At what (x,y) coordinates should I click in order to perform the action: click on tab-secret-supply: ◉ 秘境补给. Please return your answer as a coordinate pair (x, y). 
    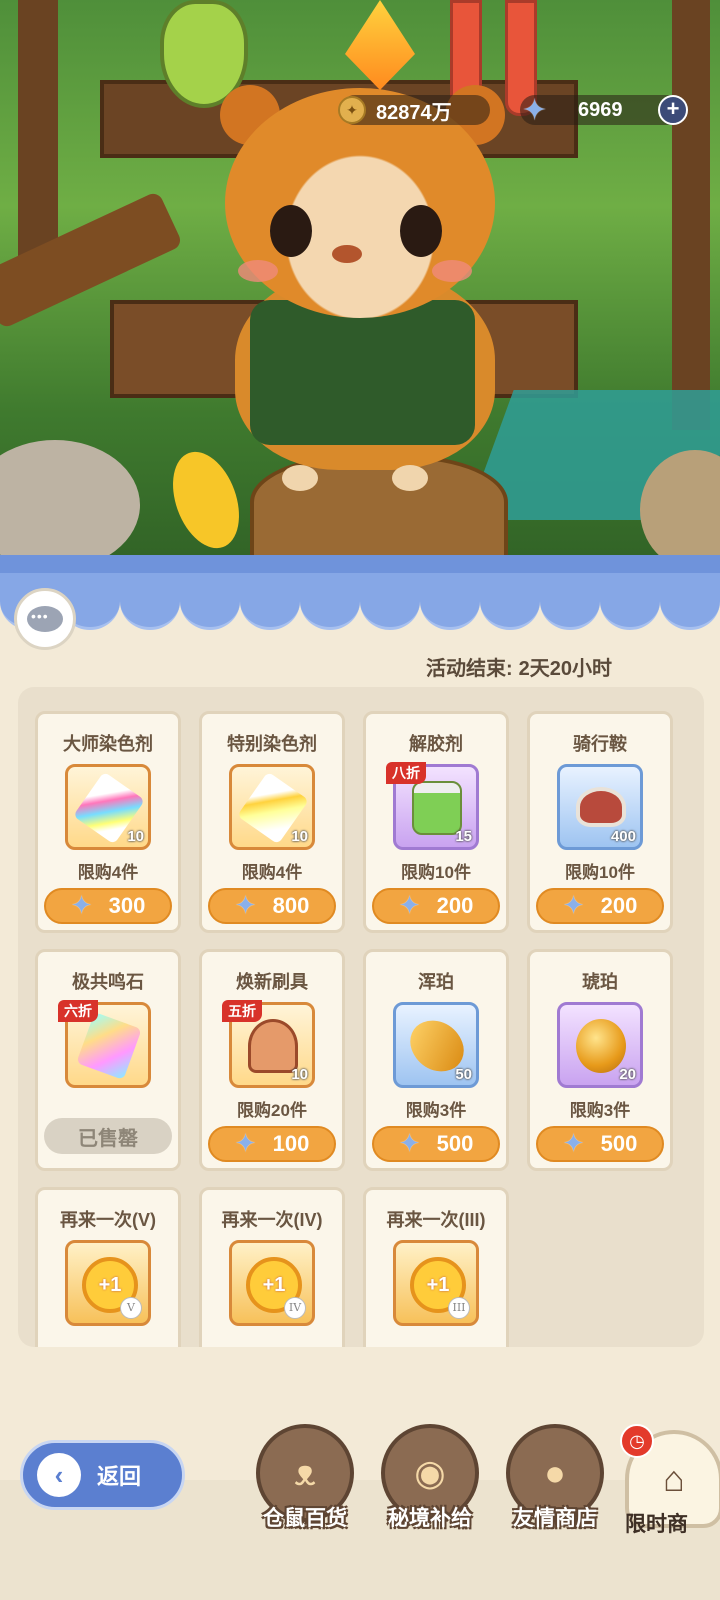
    Looking at the image, I should click on (430, 1484).